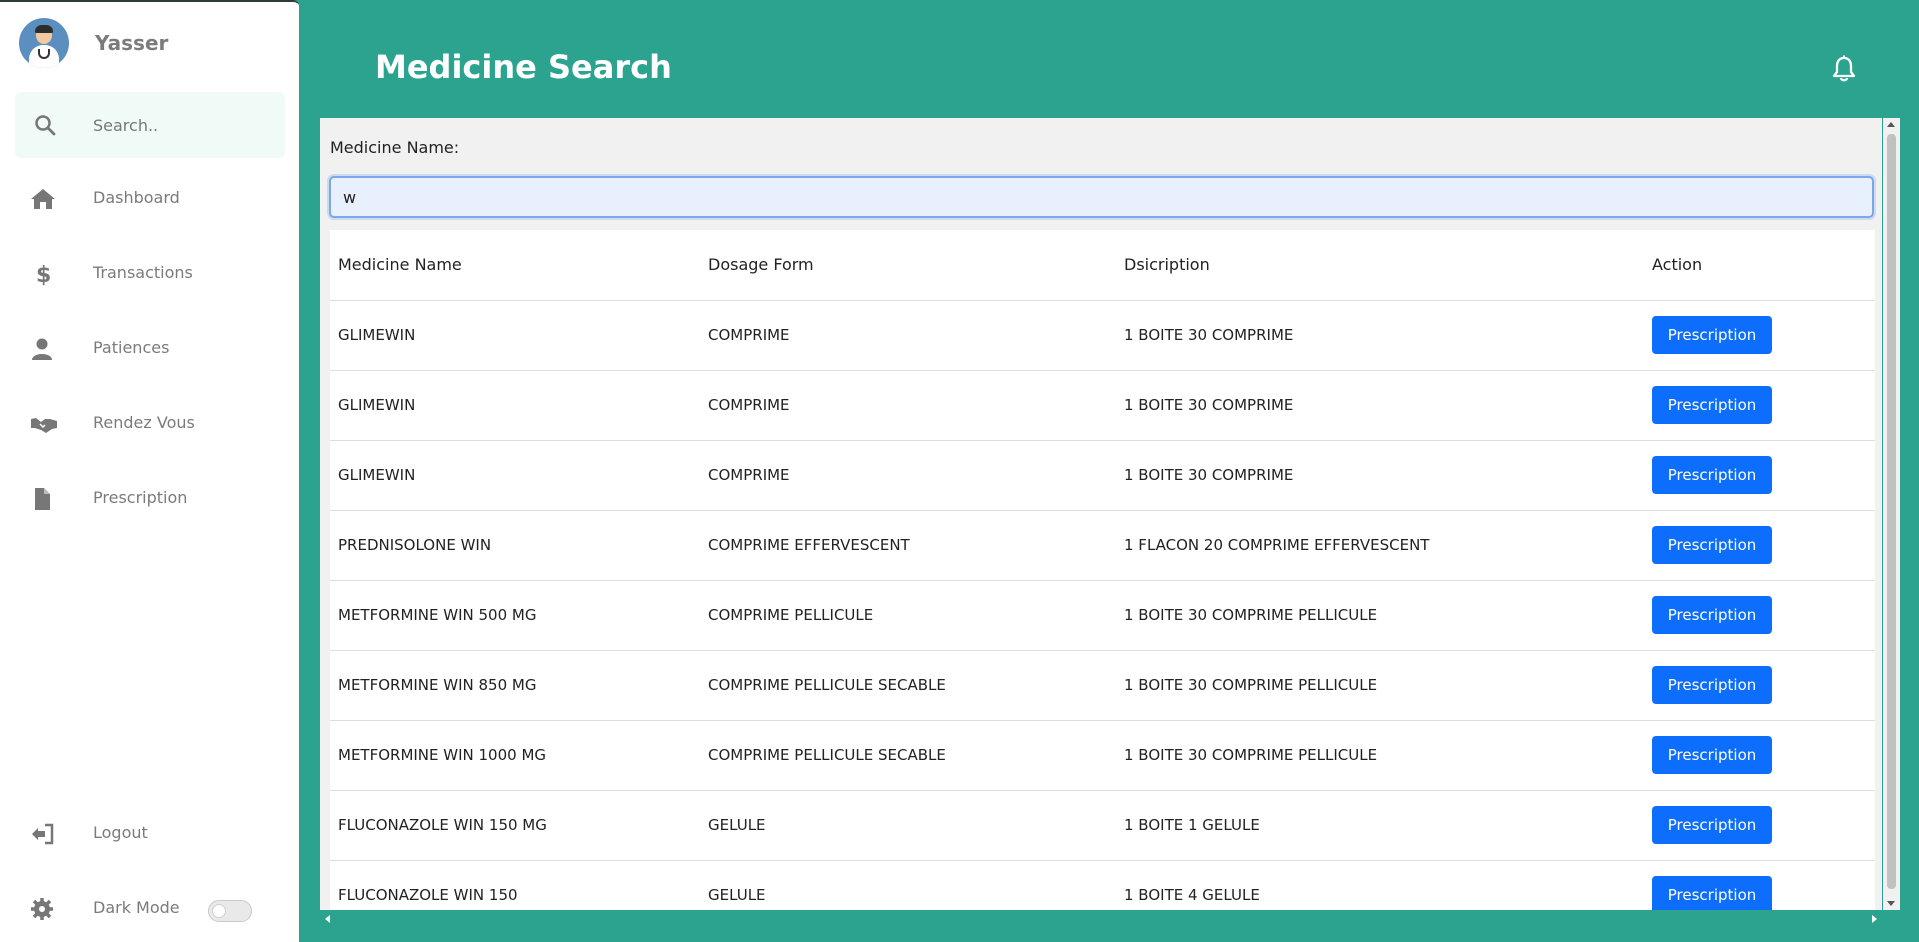 The height and width of the screenshot is (942, 1919). Describe the element at coordinates (1759, 265) in the screenshot. I see `column-header: Action` at that location.